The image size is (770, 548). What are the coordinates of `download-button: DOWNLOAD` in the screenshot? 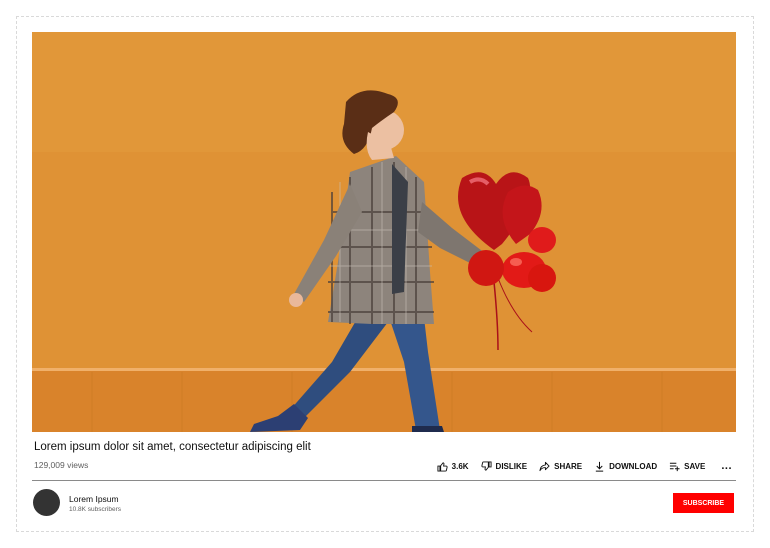 It's located at (625, 466).